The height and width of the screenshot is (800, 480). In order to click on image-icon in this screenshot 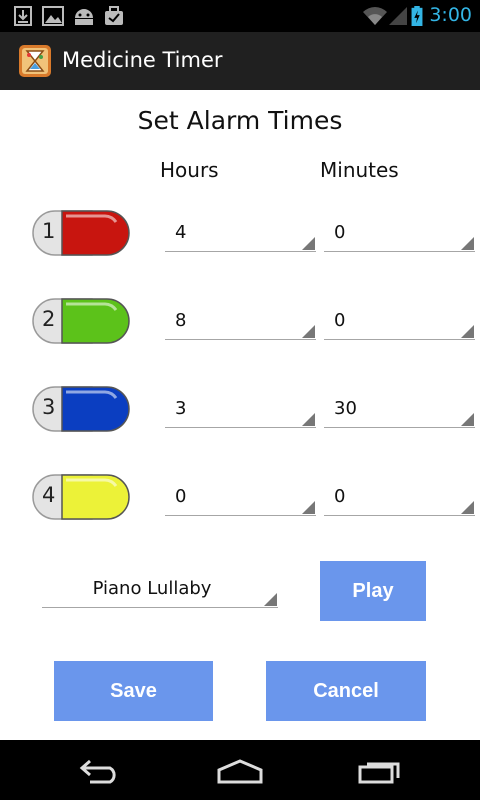, I will do `click(53, 16)`.